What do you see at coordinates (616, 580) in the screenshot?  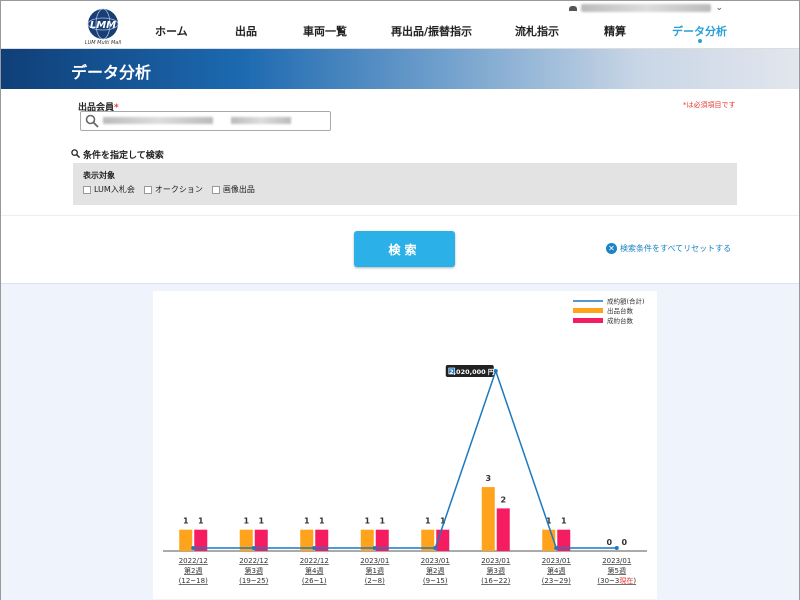 I see `x-tick-label: (30~3現在)` at bounding box center [616, 580].